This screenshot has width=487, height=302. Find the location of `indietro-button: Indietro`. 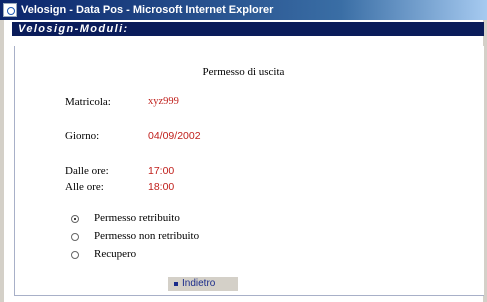

indietro-button: Indietro is located at coordinates (203, 284).